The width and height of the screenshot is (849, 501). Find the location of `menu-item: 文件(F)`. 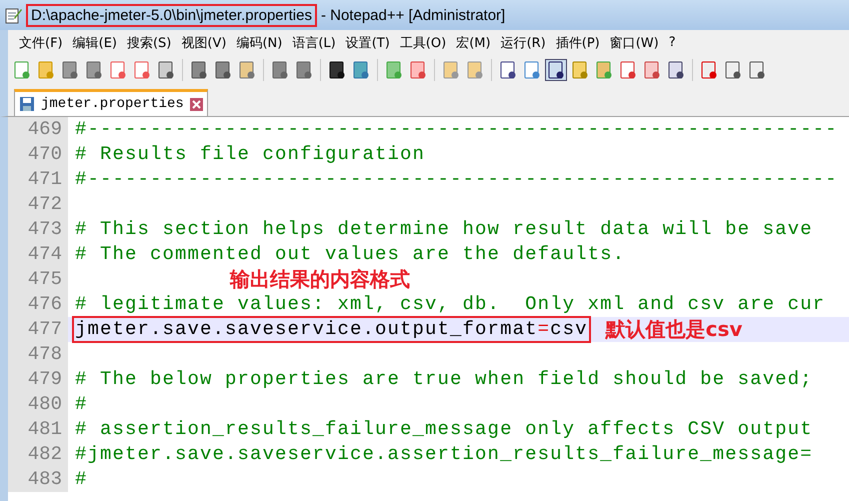

menu-item: 文件(F) is located at coordinates (41, 43).